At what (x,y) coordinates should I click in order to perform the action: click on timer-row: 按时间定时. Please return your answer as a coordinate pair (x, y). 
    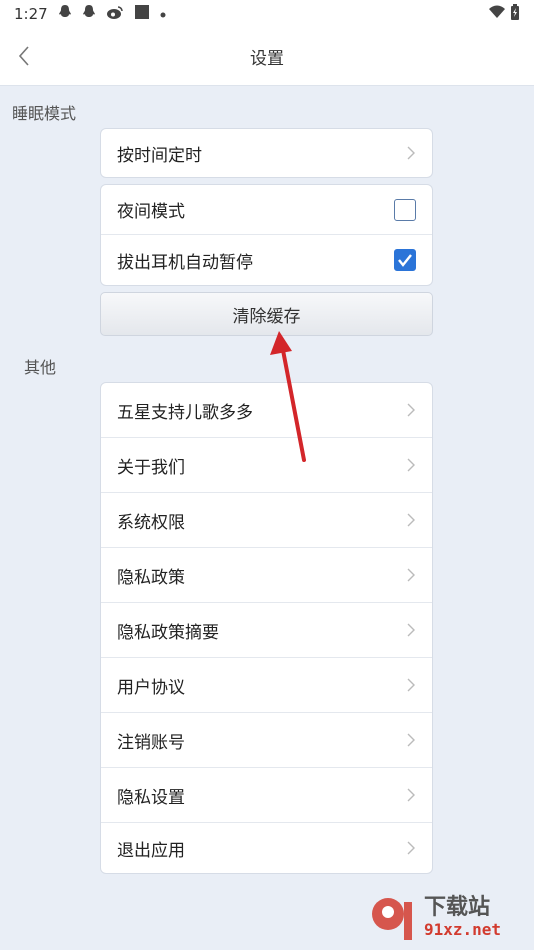
    Looking at the image, I should click on (266, 153).